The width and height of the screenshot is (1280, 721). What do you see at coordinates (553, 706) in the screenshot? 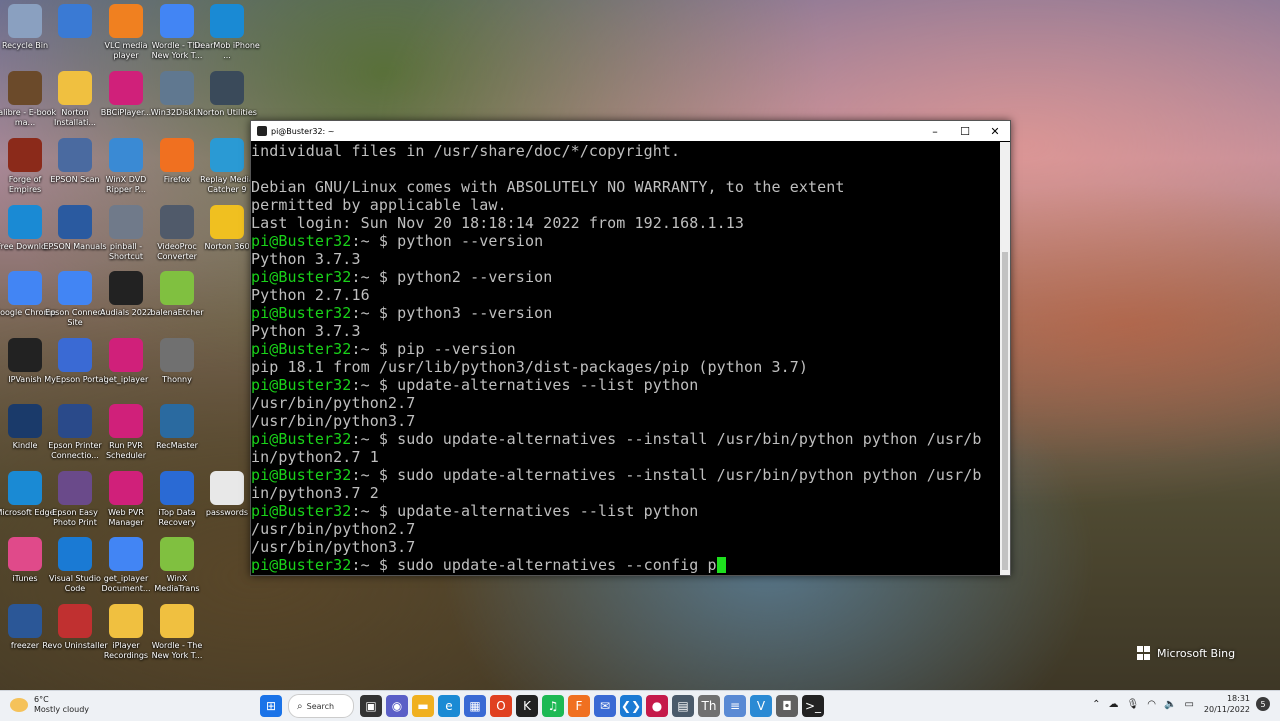
I see `spotify-icon: ♫` at bounding box center [553, 706].